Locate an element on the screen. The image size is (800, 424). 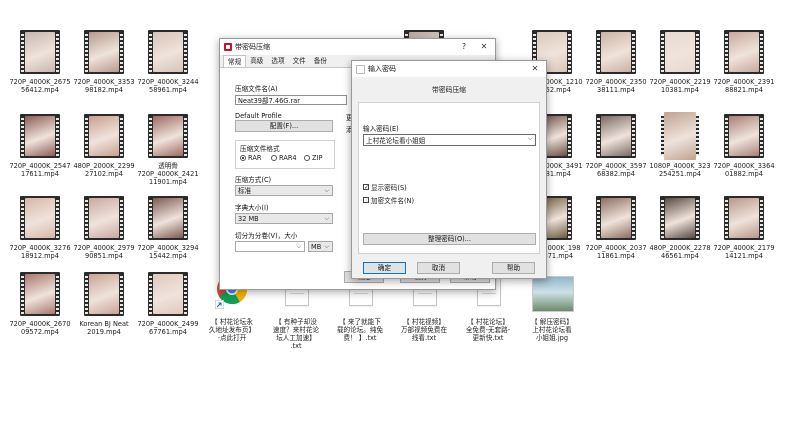
file-name-line: -点此打开 is located at coordinates (232, 338).